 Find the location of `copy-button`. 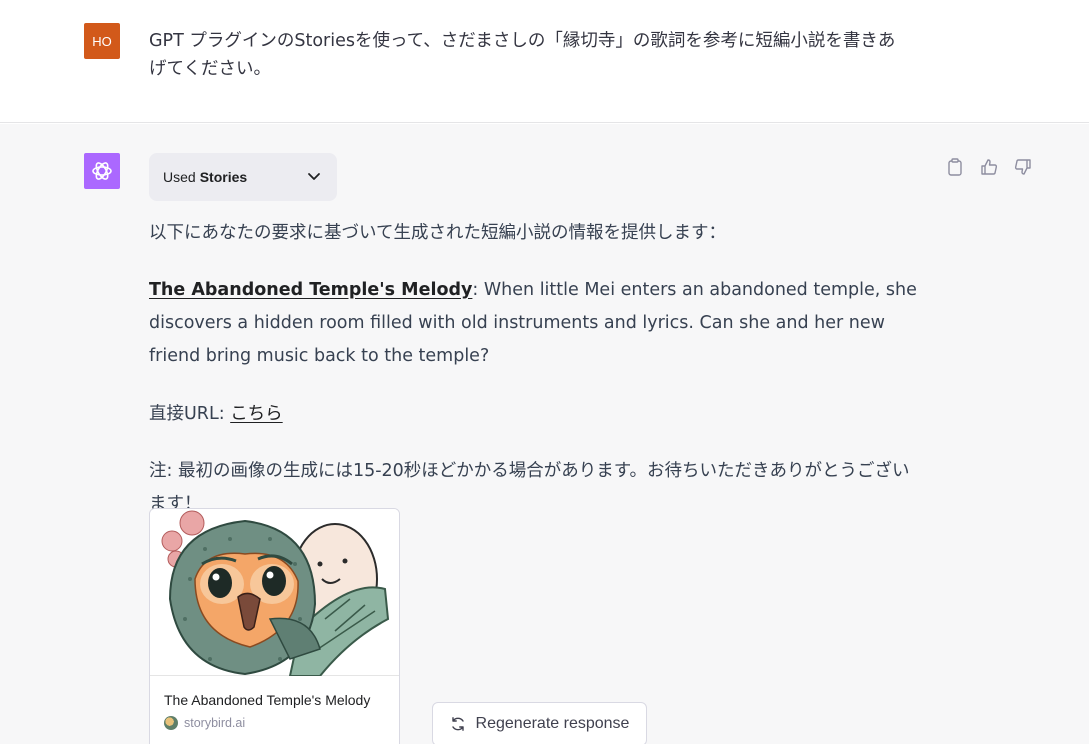

copy-button is located at coordinates (955, 167).